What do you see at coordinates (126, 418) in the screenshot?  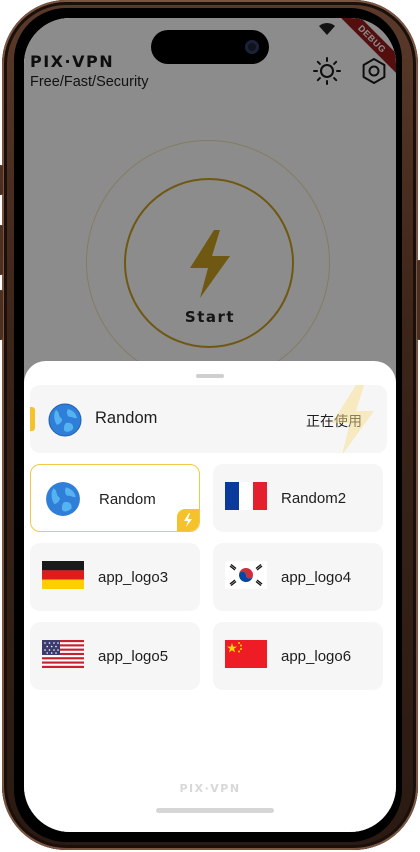 I see `current-server-name: Random` at bounding box center [126, 418].